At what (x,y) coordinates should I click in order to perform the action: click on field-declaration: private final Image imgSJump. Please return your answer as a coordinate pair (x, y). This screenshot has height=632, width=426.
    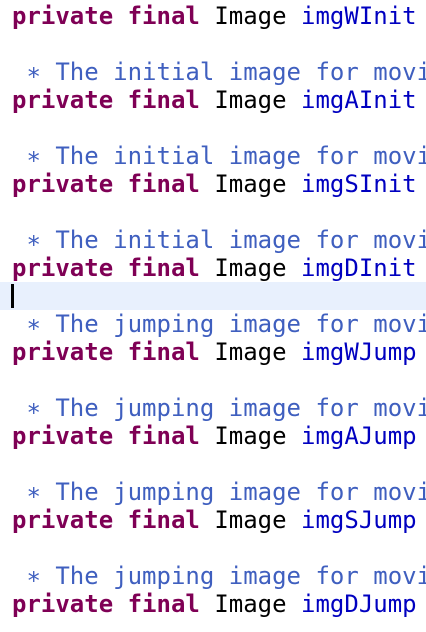
    Looking at the image, I should click on (214, 520).